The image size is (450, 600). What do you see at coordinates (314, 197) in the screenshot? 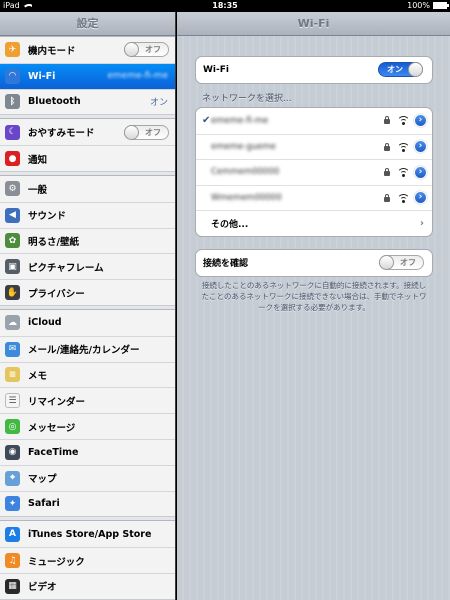
I see `network-row: Wmemem00000 ›` at bounding box center [314, 197].